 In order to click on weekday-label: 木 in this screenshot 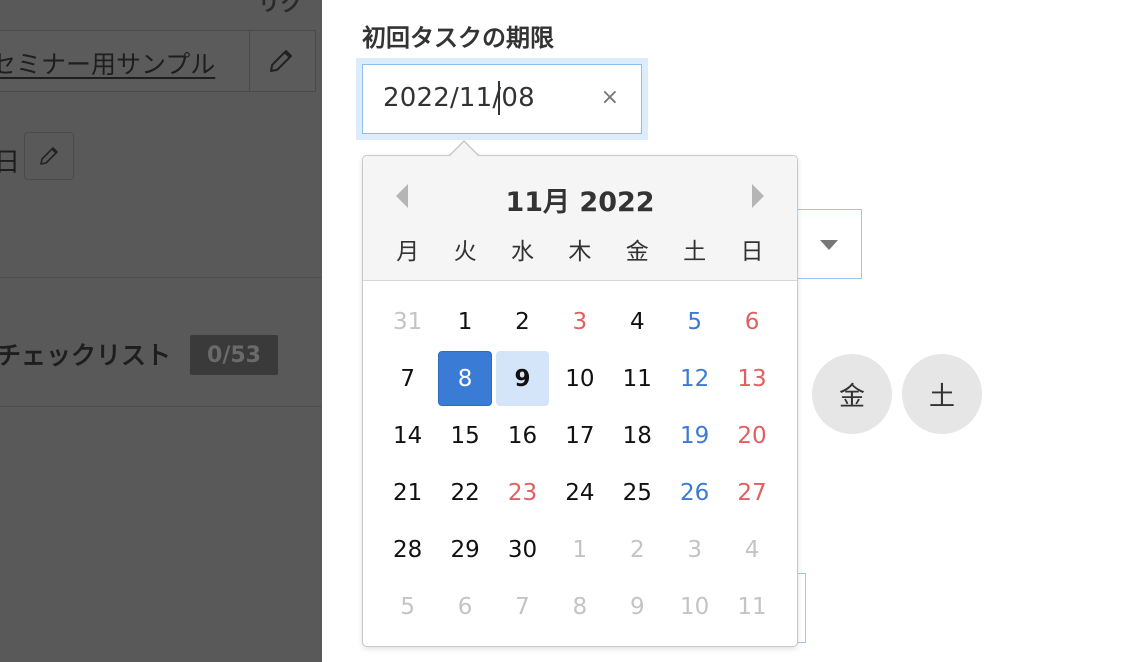, I will do `click(580, 252)`.